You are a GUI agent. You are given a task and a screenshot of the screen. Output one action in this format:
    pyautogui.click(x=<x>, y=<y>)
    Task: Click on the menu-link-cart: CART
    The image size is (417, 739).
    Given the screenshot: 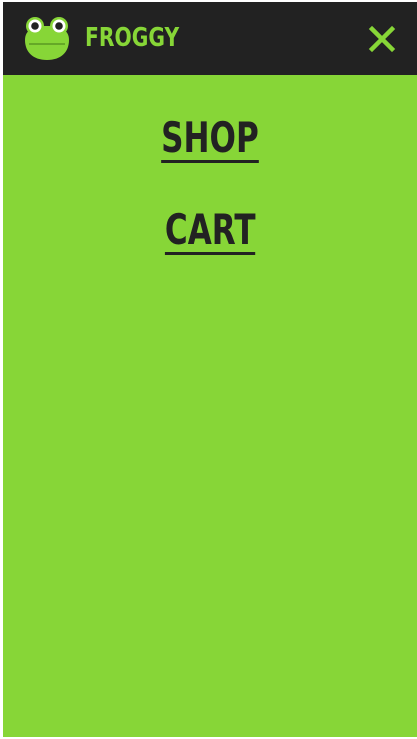 What is the action you would take?
    pyautogui.click(x=210, y=230)
    